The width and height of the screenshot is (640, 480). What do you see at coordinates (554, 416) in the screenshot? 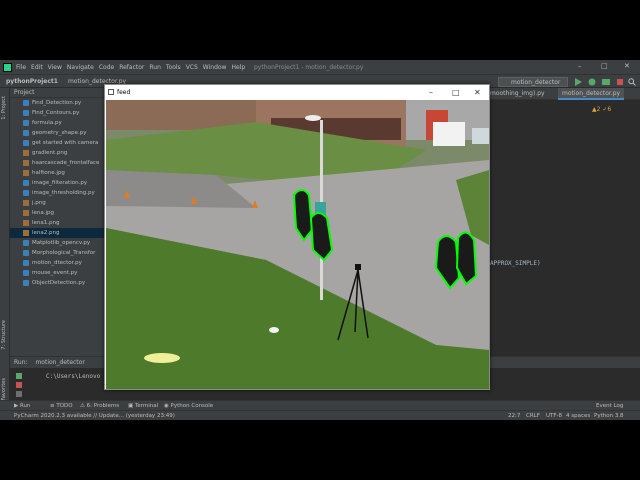
I see `file-encoding: UTF-8` at bounding box center [554, 416].